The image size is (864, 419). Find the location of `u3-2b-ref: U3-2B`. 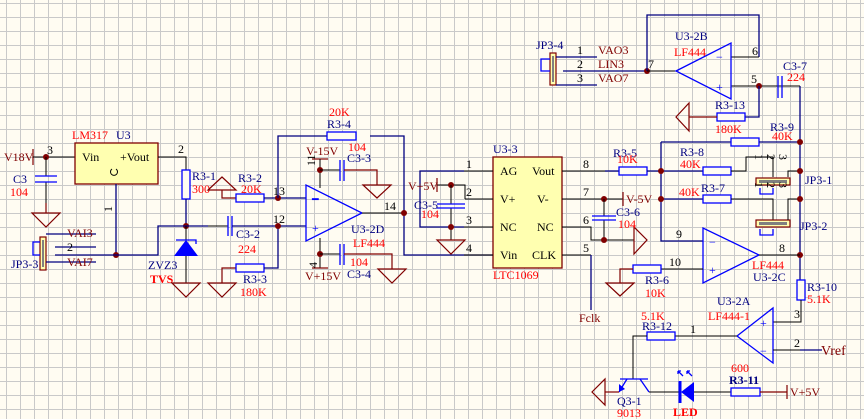

u3-2b-ref: U3-2B is located at coordinates (691, 36).